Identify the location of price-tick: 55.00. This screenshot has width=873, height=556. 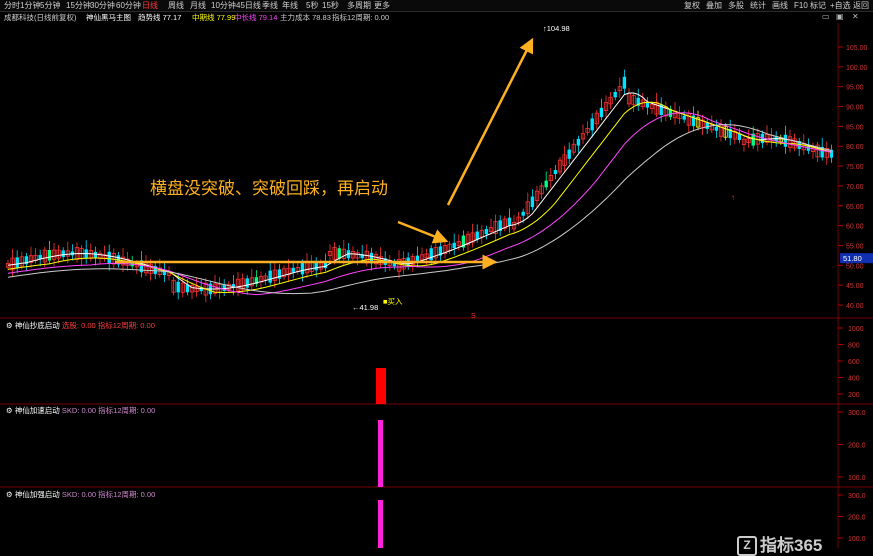
(855, 246).